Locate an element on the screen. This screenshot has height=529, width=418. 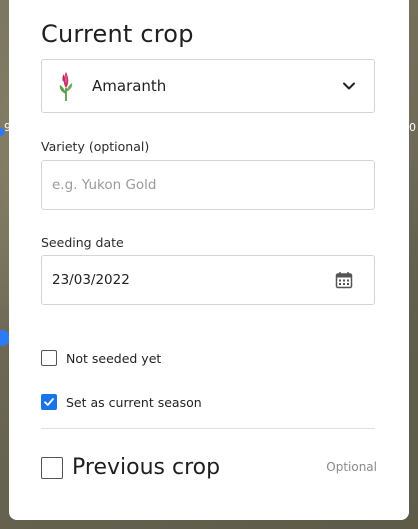
current-season-label: Set as current season is located at coordinates (134, 402).